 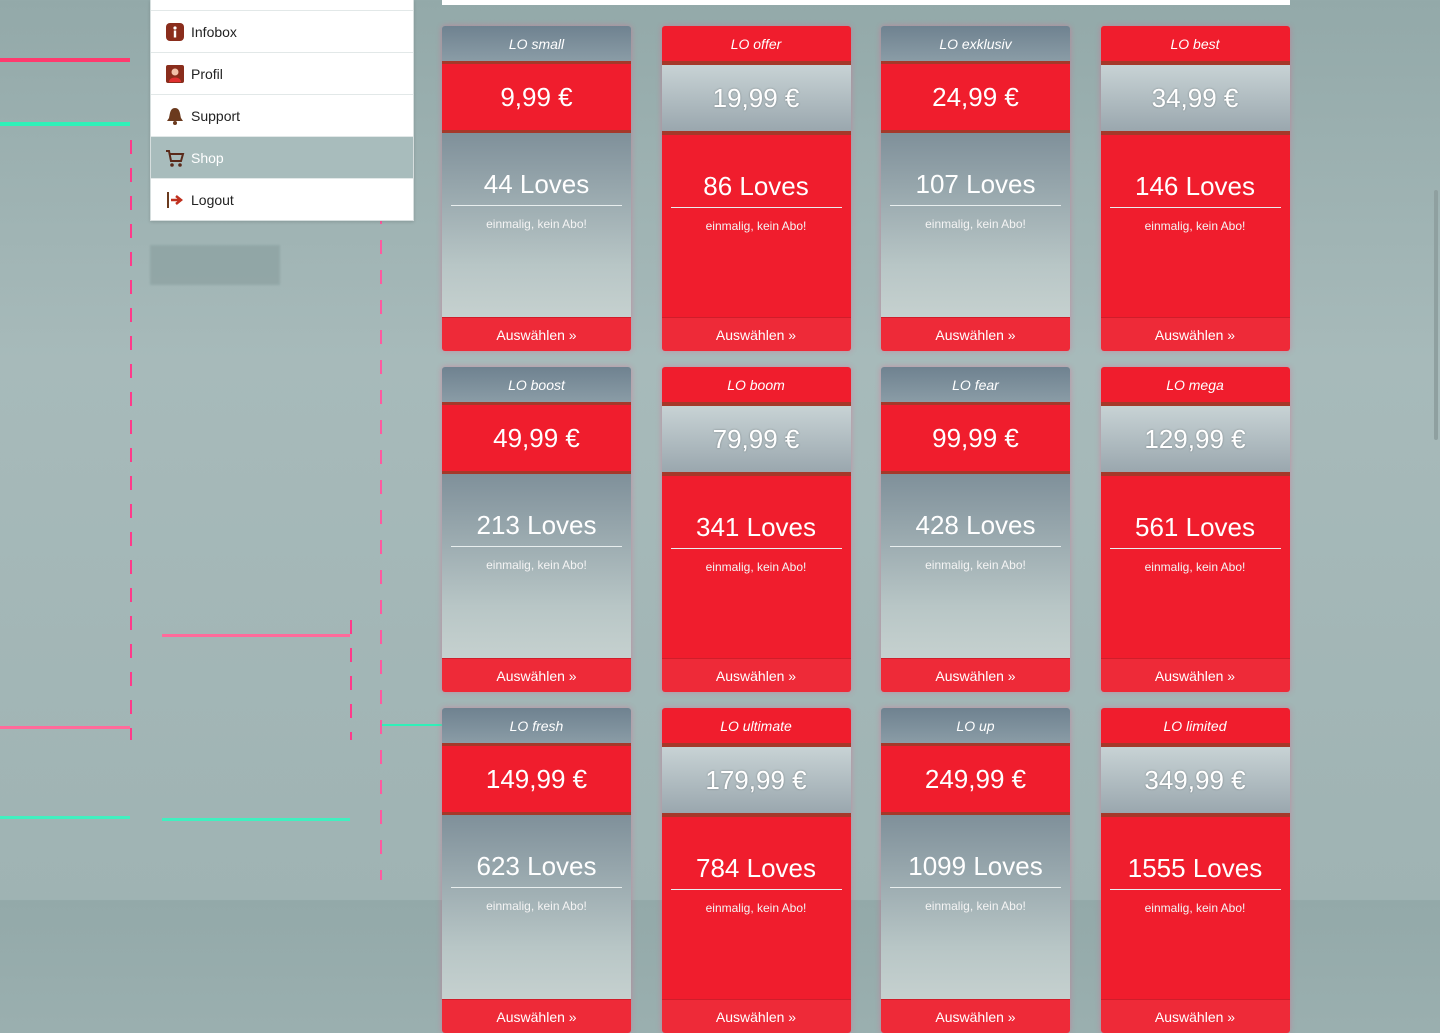 What do you see at coordinates (756, 228) in the screenshot?
I see `card-body: 86 Loves einmalig, kein Abo!` at bounding box center [756, 228].